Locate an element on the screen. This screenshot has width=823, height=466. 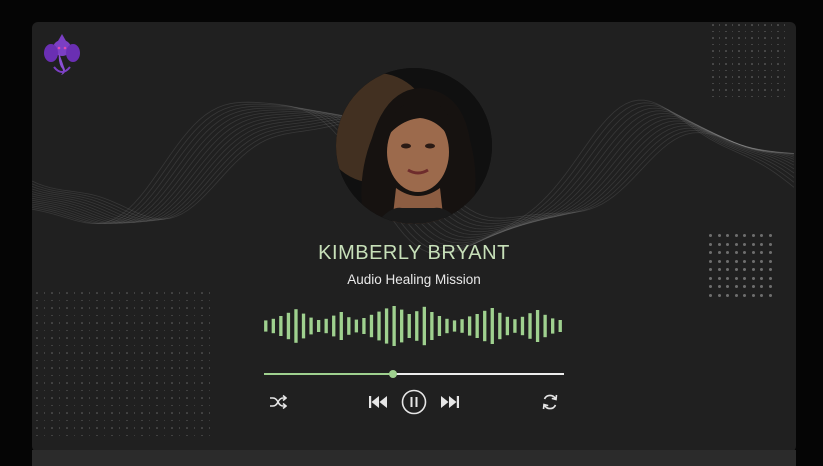
footer-strip is located at coordinates (414, 458).